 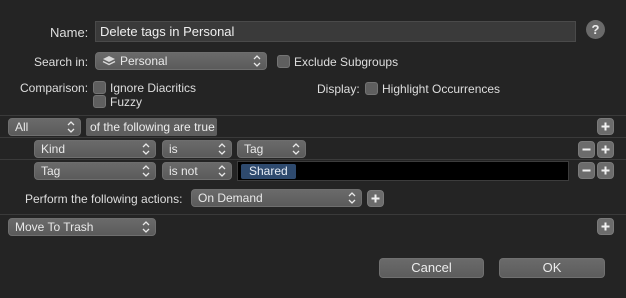 I want to click on tag-token-field: Shared, so click(x=403, y=171).